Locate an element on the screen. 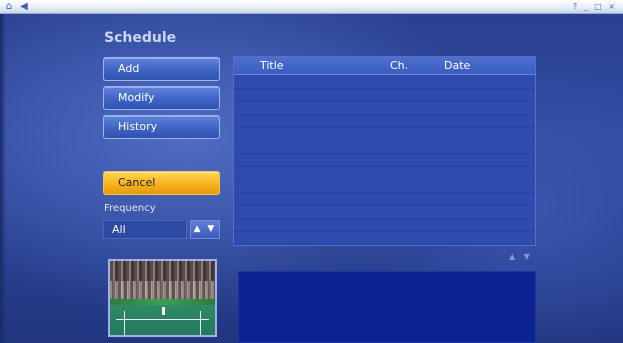 This screenshot has width=623, height=343. column-channel: Ch. is located at coordinates (399, 66).